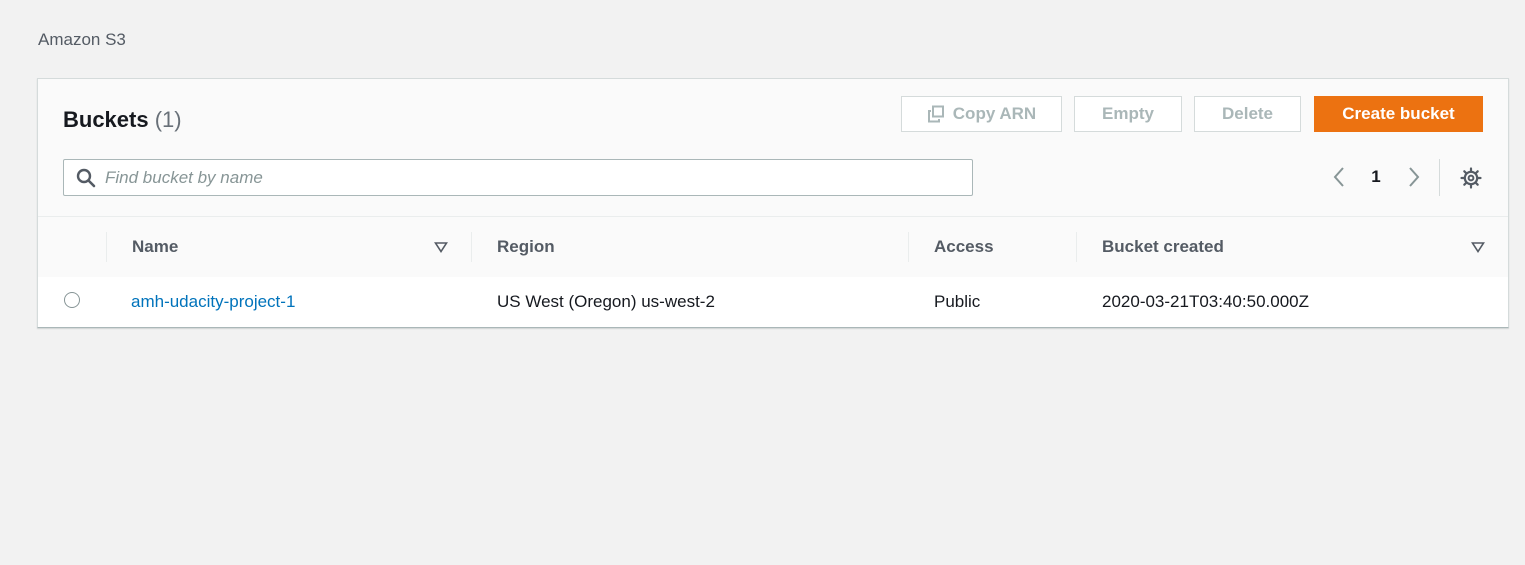 The height and width of the screenshot is (565, 1525). Describe the element at coordinates (525, 177) in the screenshot. I see `search-input` at that location.